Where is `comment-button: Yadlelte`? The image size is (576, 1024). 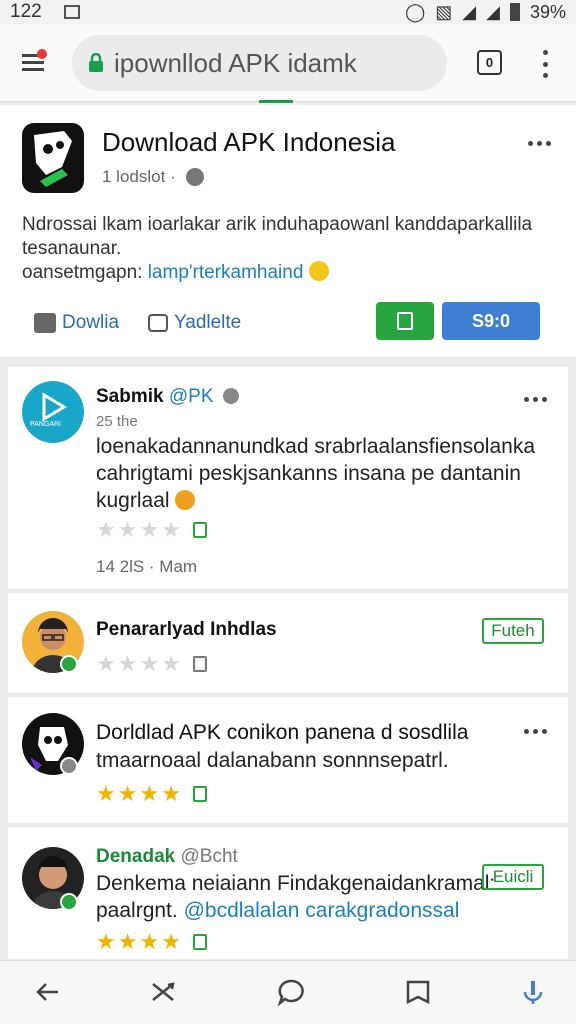
comment-button: Yadlelte is located at coordinates (194, 323).